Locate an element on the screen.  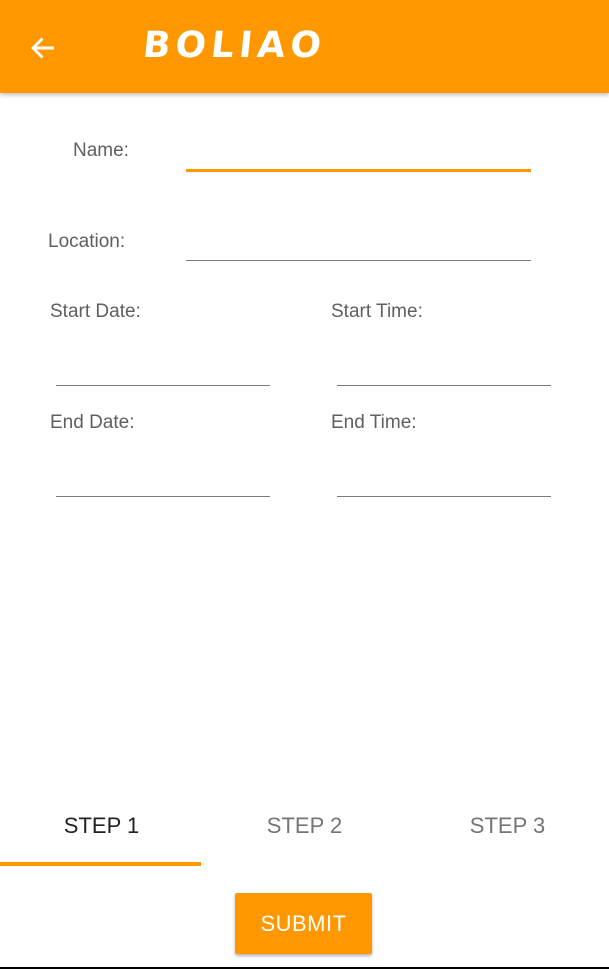
name-label: Name: is located at coordinates (101, 150).